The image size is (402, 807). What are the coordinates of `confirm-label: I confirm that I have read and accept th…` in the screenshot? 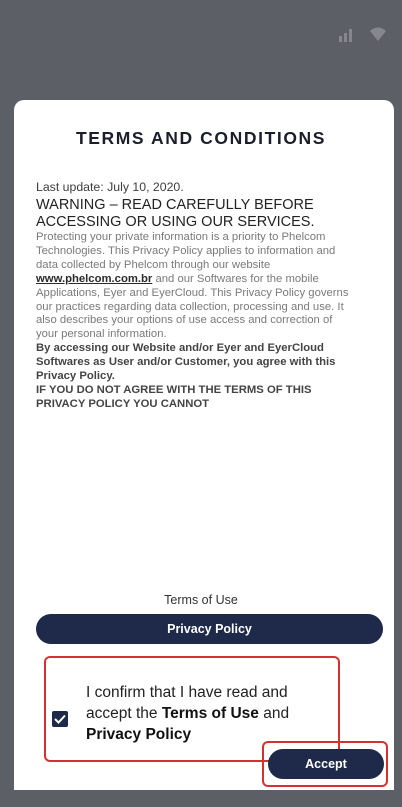 It's located at (188, 713).